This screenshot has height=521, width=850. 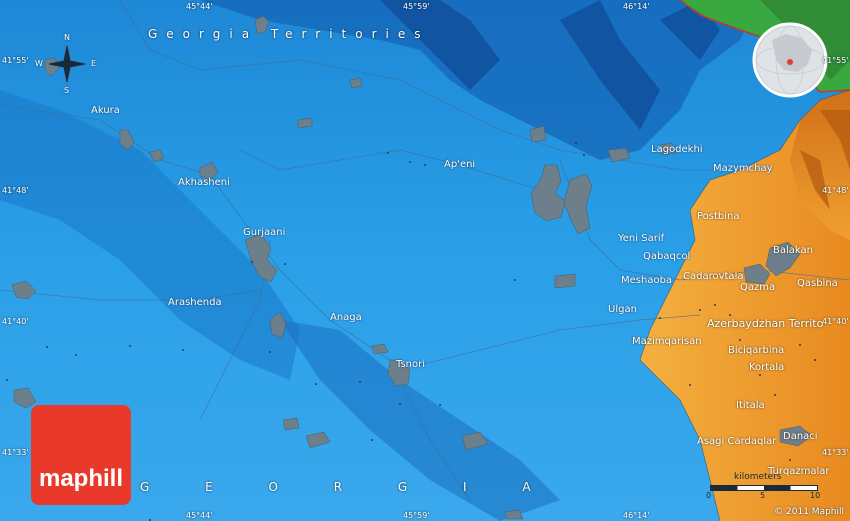 What do you see at coordinates (348, 487) in the screenshot?
I see `region-georgia: G E O R G I A` at bounding box center [348, 487].